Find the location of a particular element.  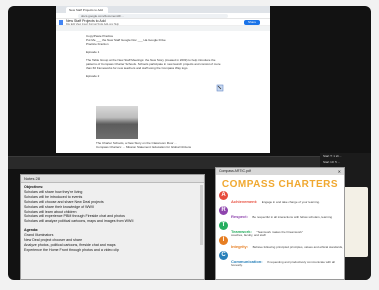

letter-badge: T is located at coordinates (223, 225).